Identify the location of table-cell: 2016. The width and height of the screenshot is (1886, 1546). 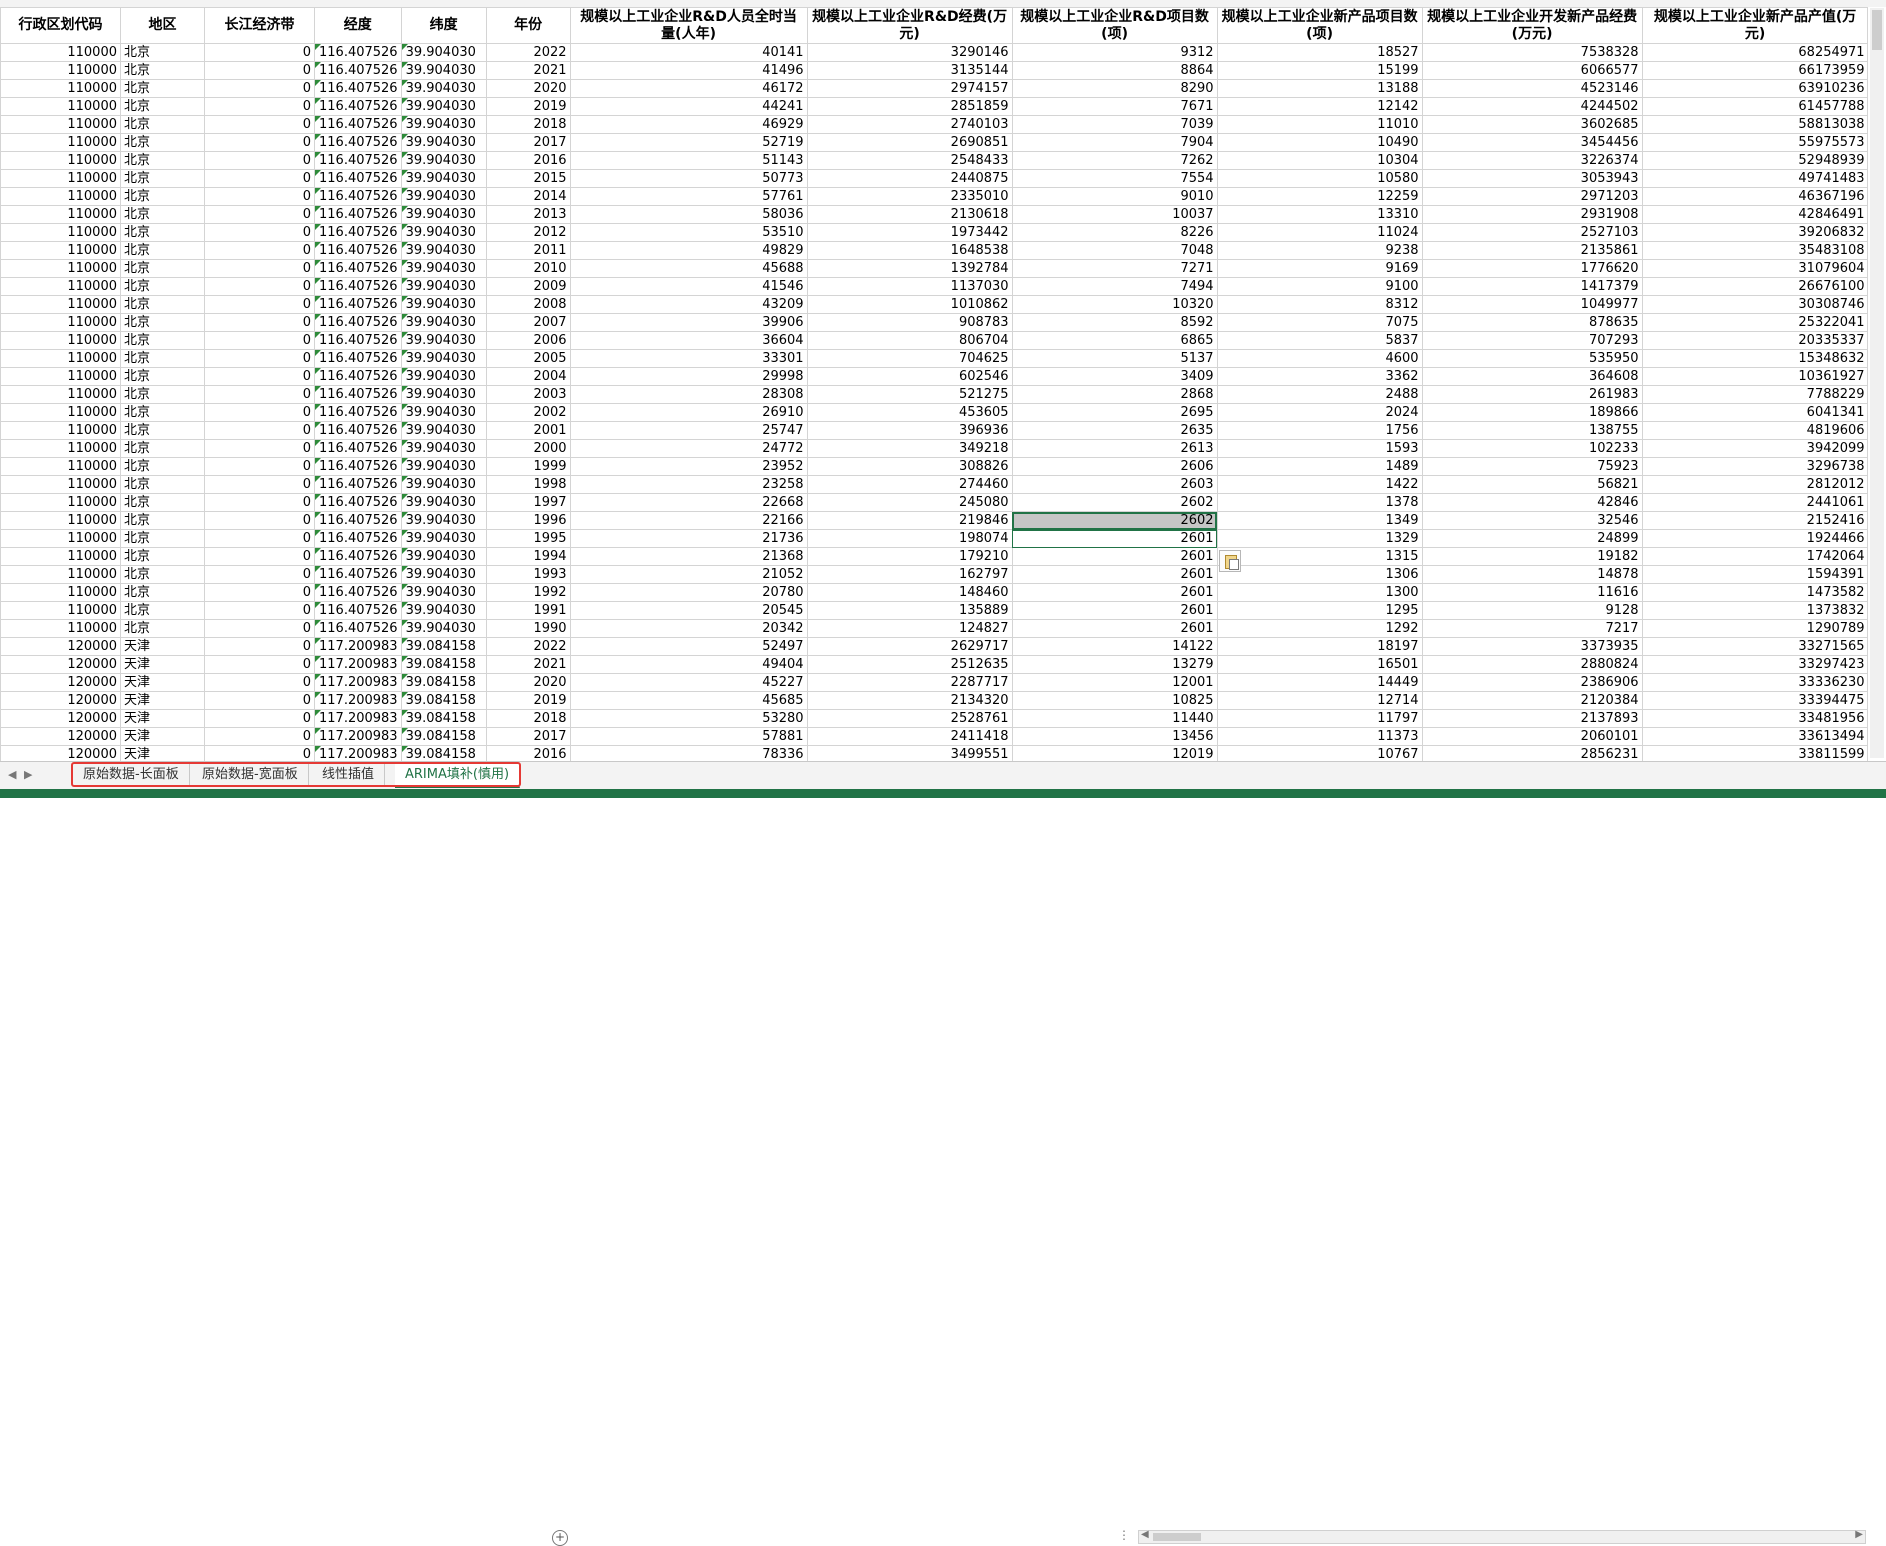
(528, 160).